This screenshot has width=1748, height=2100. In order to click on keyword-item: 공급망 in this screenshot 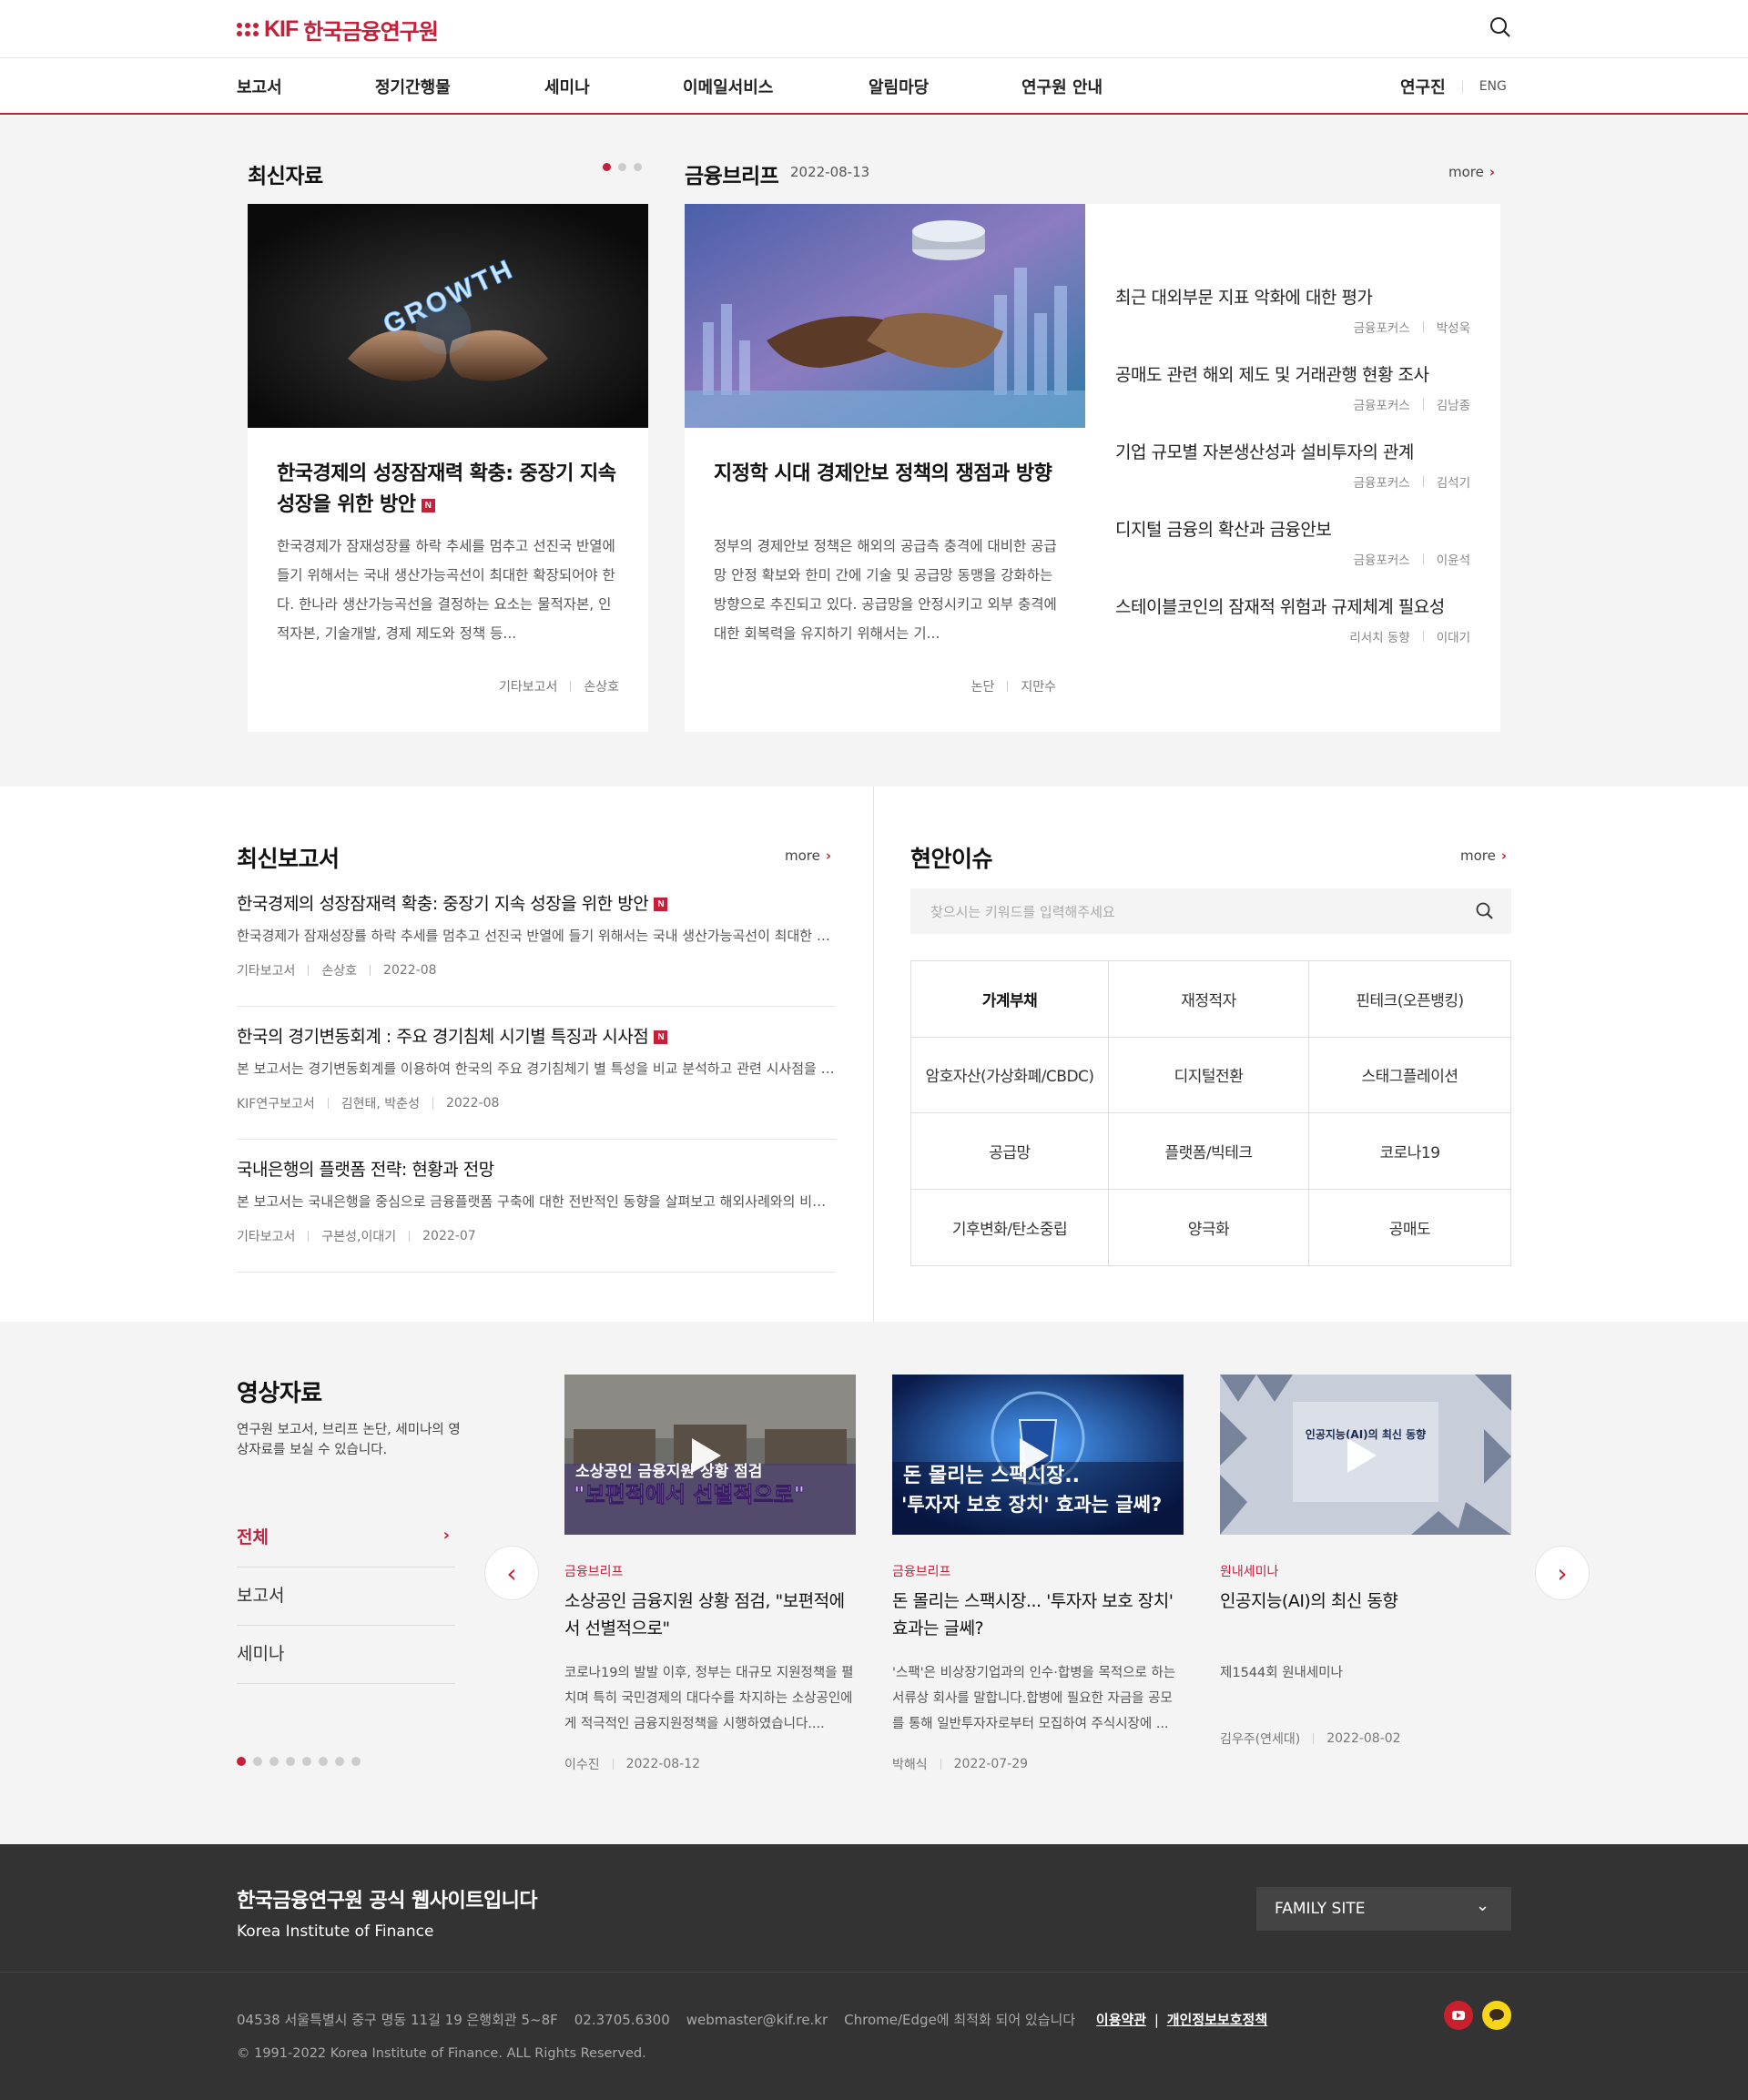, I will do `click(1010, 1151)`.